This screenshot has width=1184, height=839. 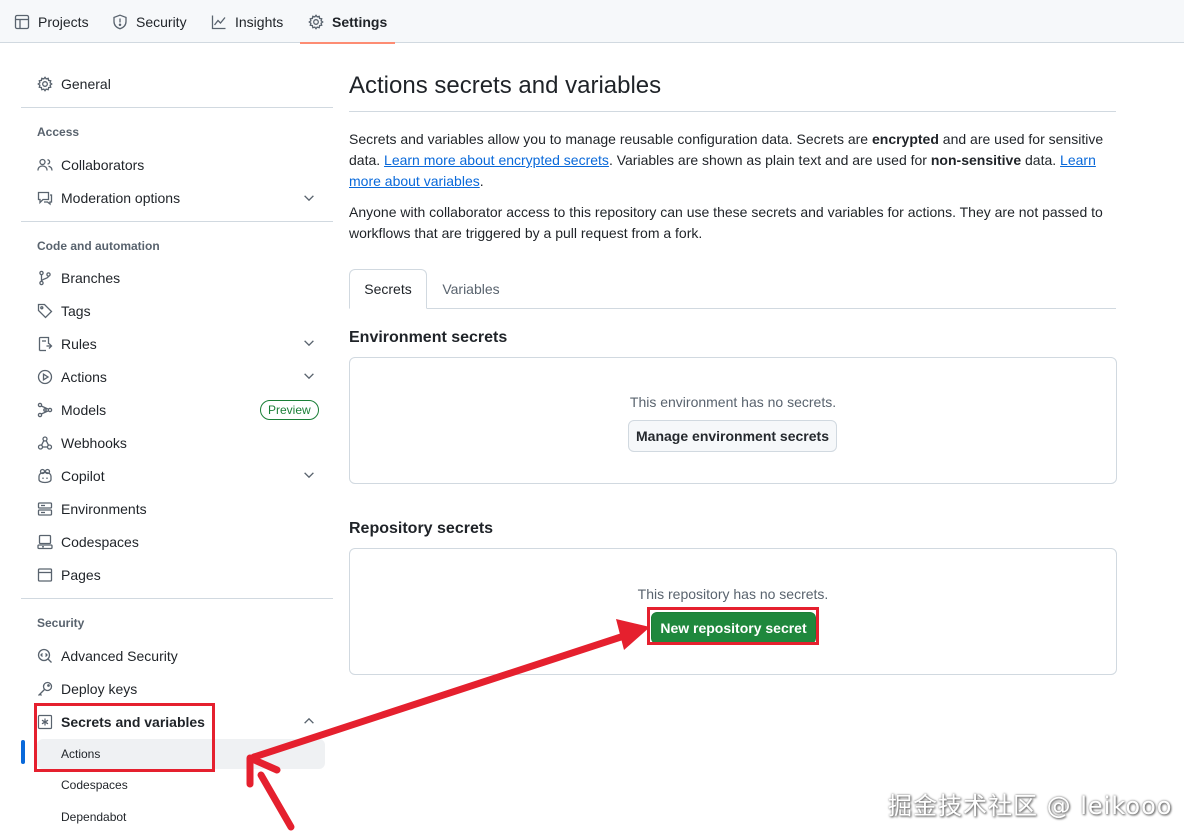 I want to click on server-icon, so click(x=45, y=509).